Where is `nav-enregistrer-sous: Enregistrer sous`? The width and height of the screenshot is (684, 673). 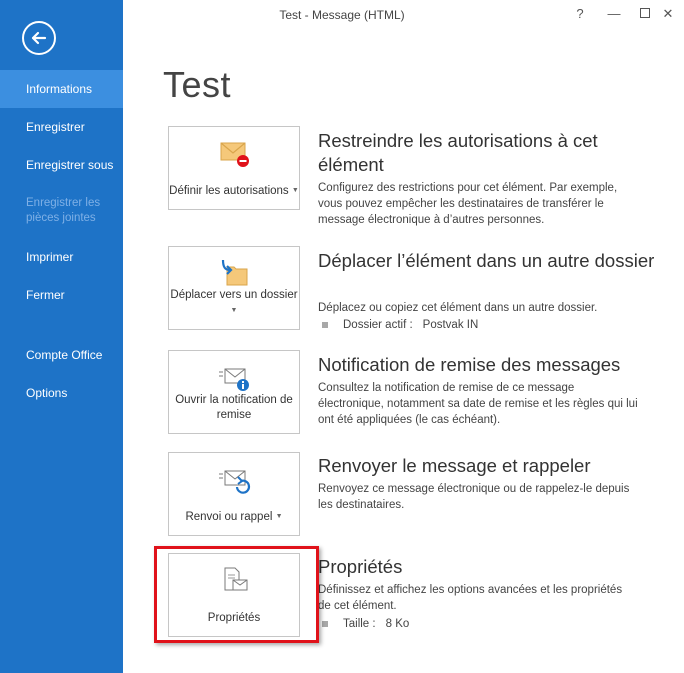 nav-enregistrer-sous: Enregistrer sous is located at coordinates (61, 165).